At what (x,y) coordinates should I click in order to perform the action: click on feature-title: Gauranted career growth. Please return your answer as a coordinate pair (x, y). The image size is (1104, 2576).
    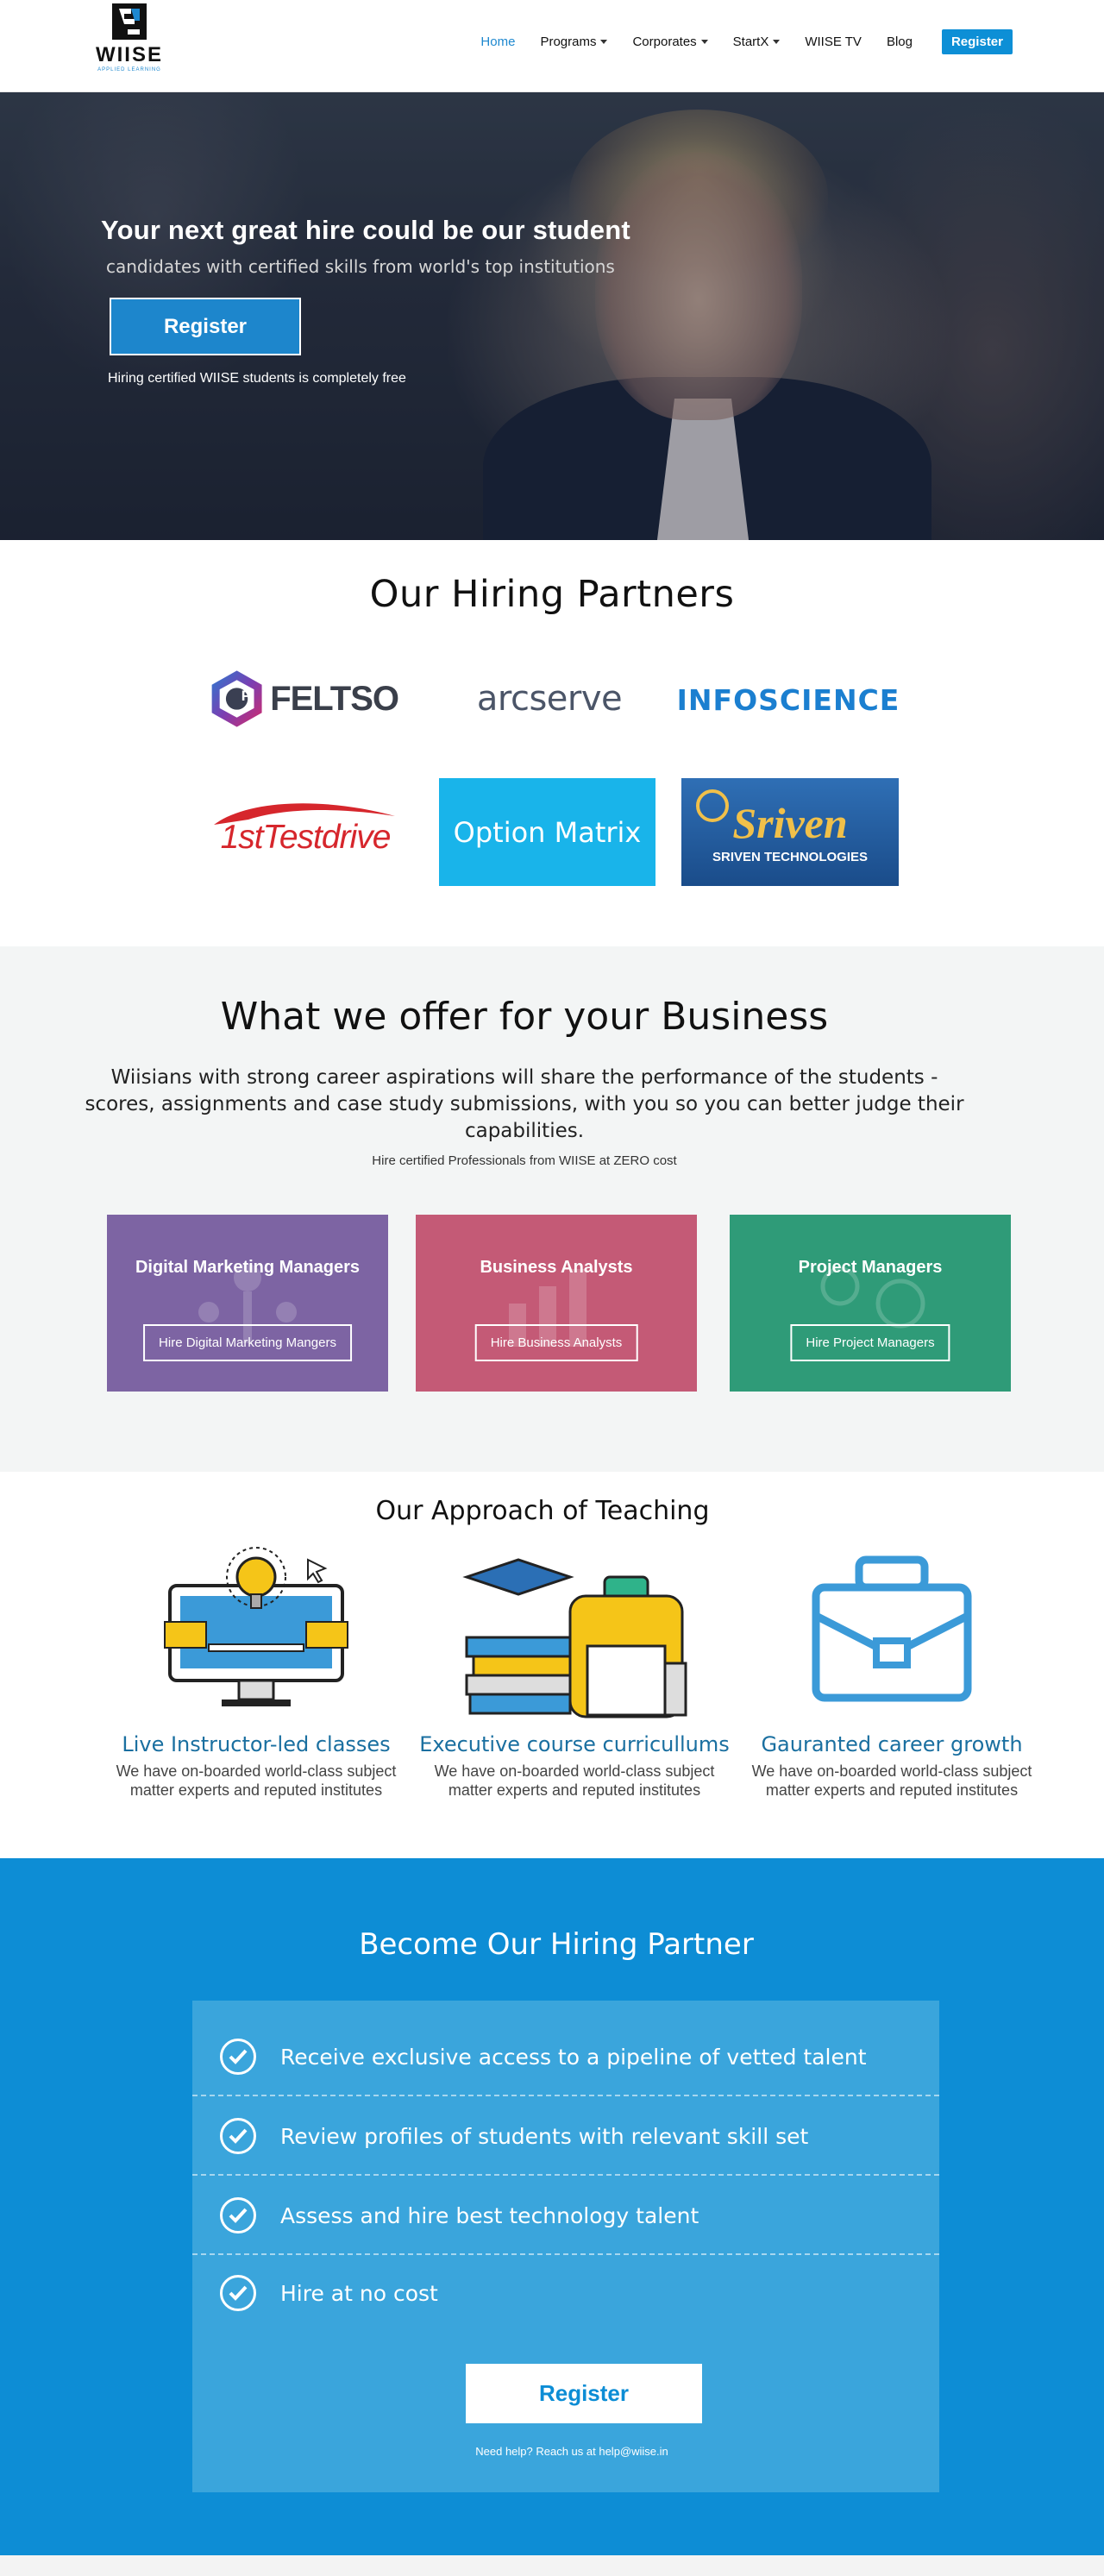
    Looking at the image, I should click on (892, 1744).